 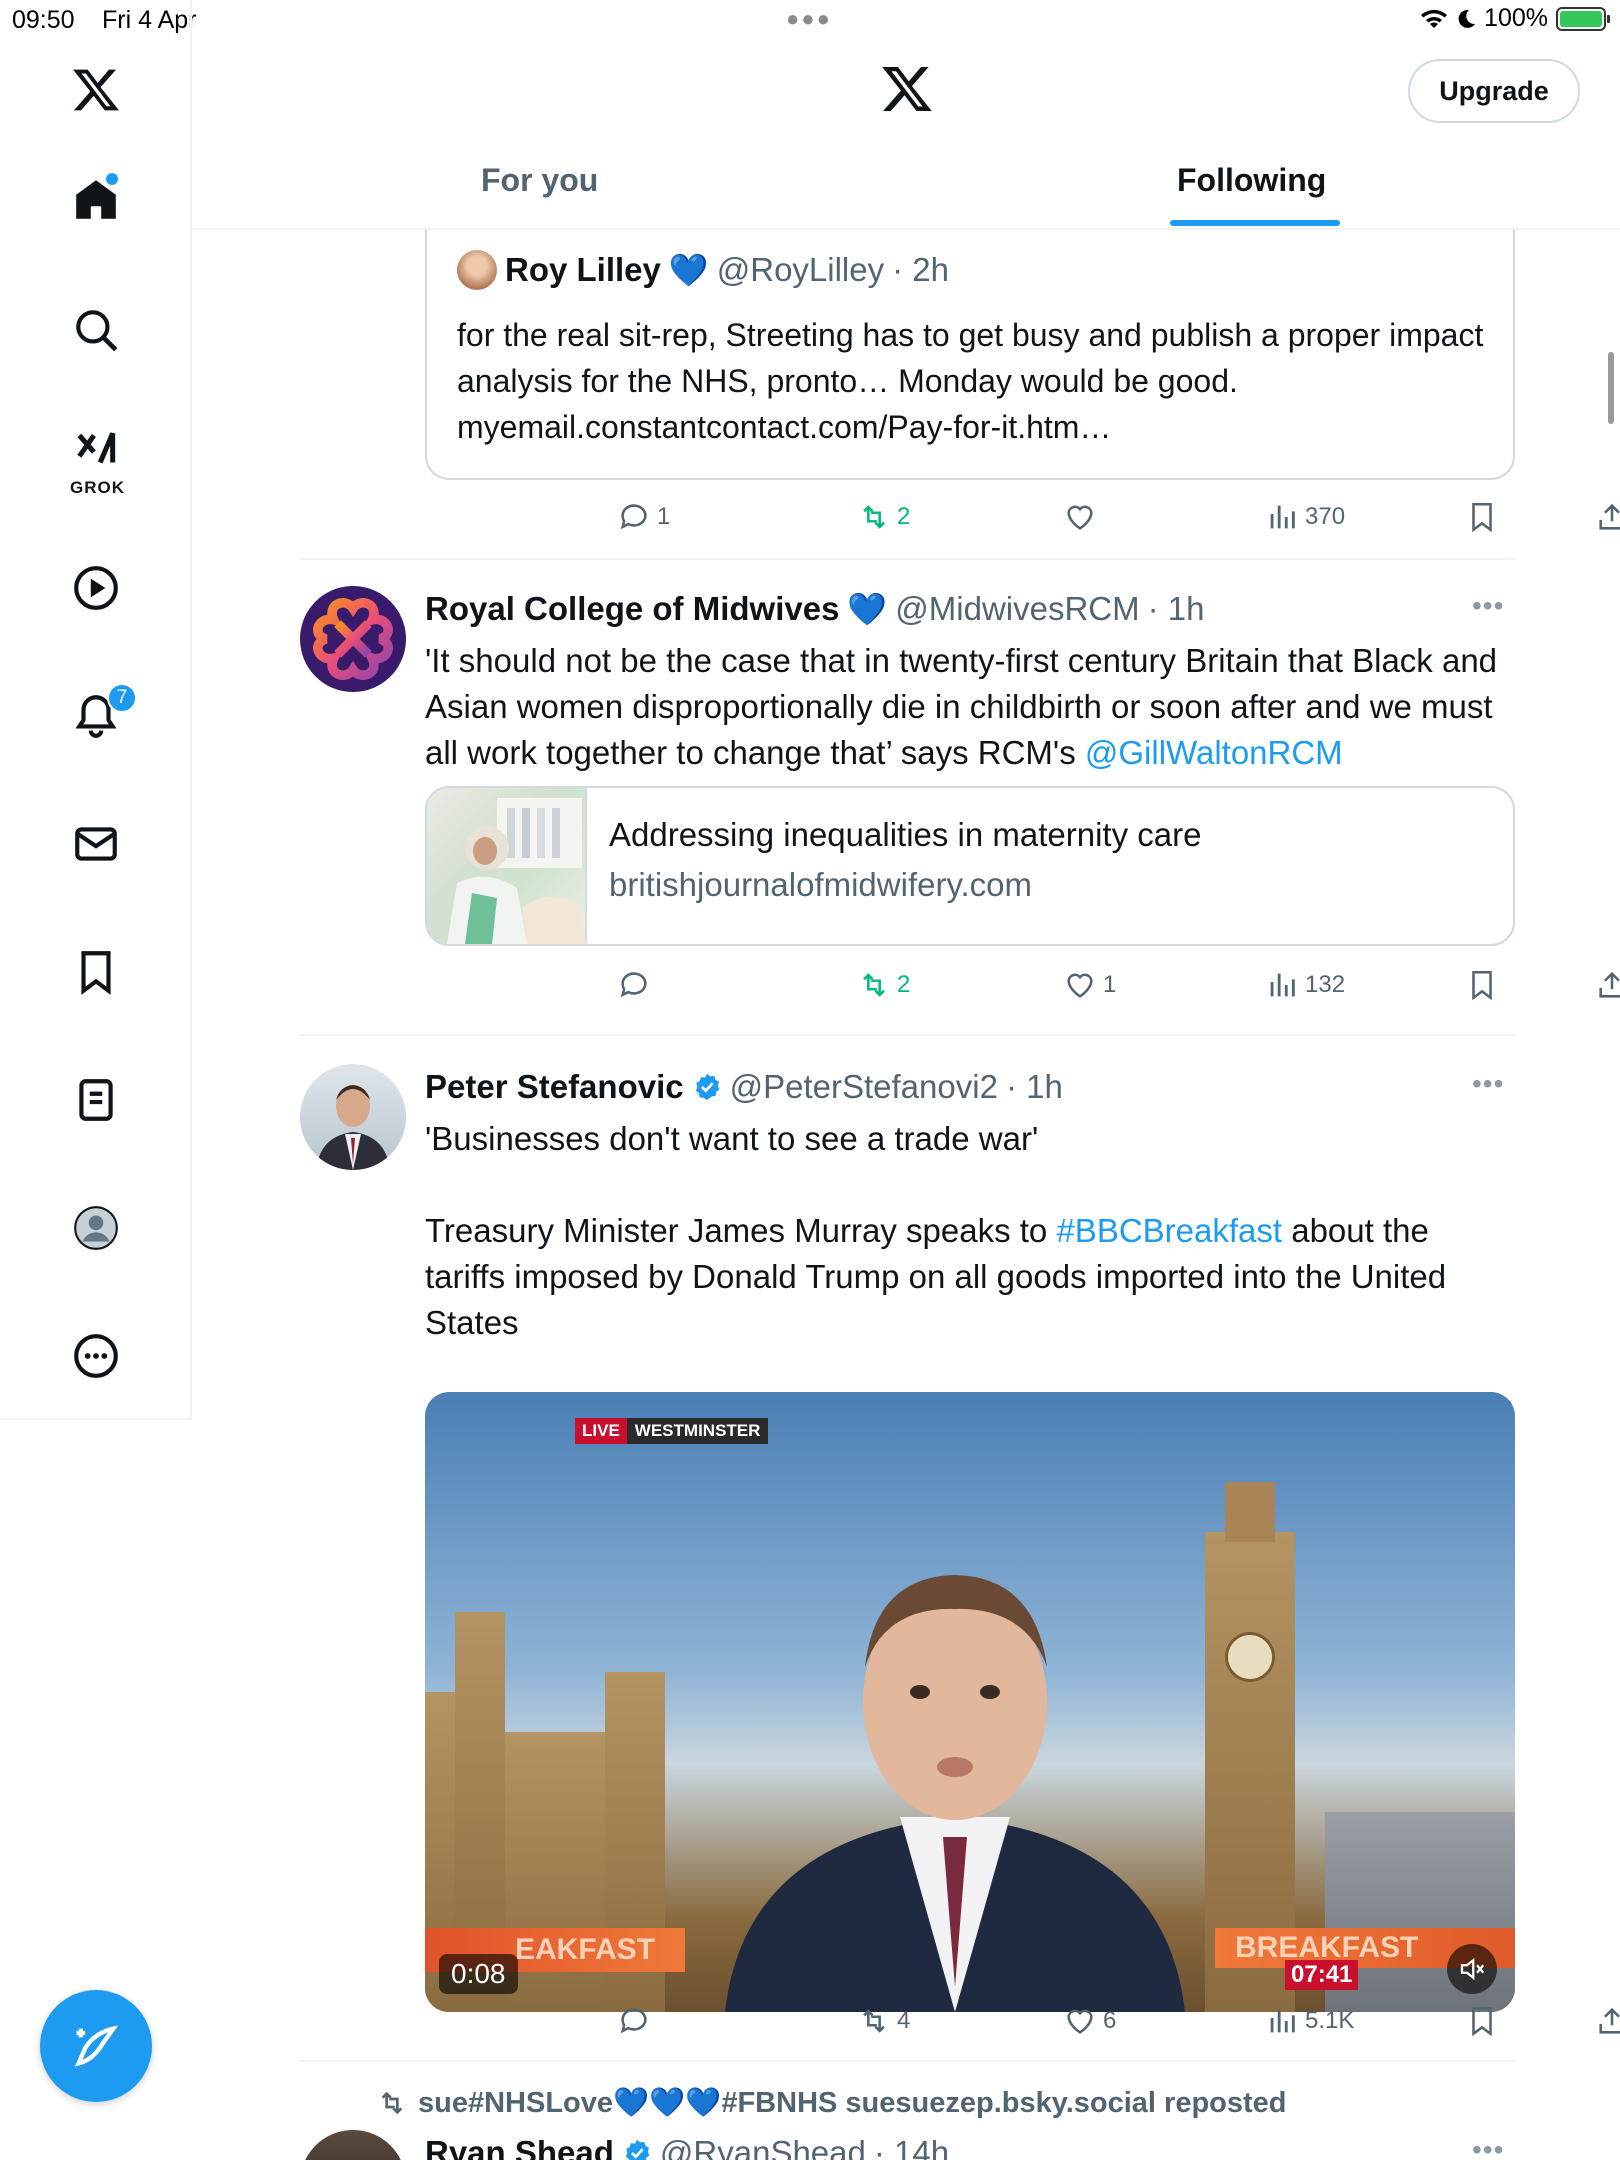 I want to click on notifications-badge: 7, so click(x=122, y=698).